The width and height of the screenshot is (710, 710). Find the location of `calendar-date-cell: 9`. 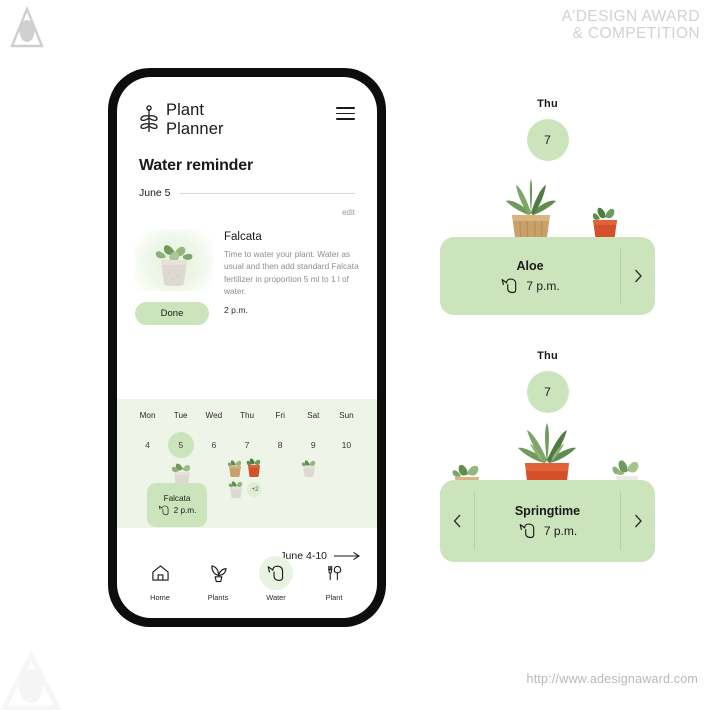

calendar-date-cell: 9 is located at coordinates (313, 445).